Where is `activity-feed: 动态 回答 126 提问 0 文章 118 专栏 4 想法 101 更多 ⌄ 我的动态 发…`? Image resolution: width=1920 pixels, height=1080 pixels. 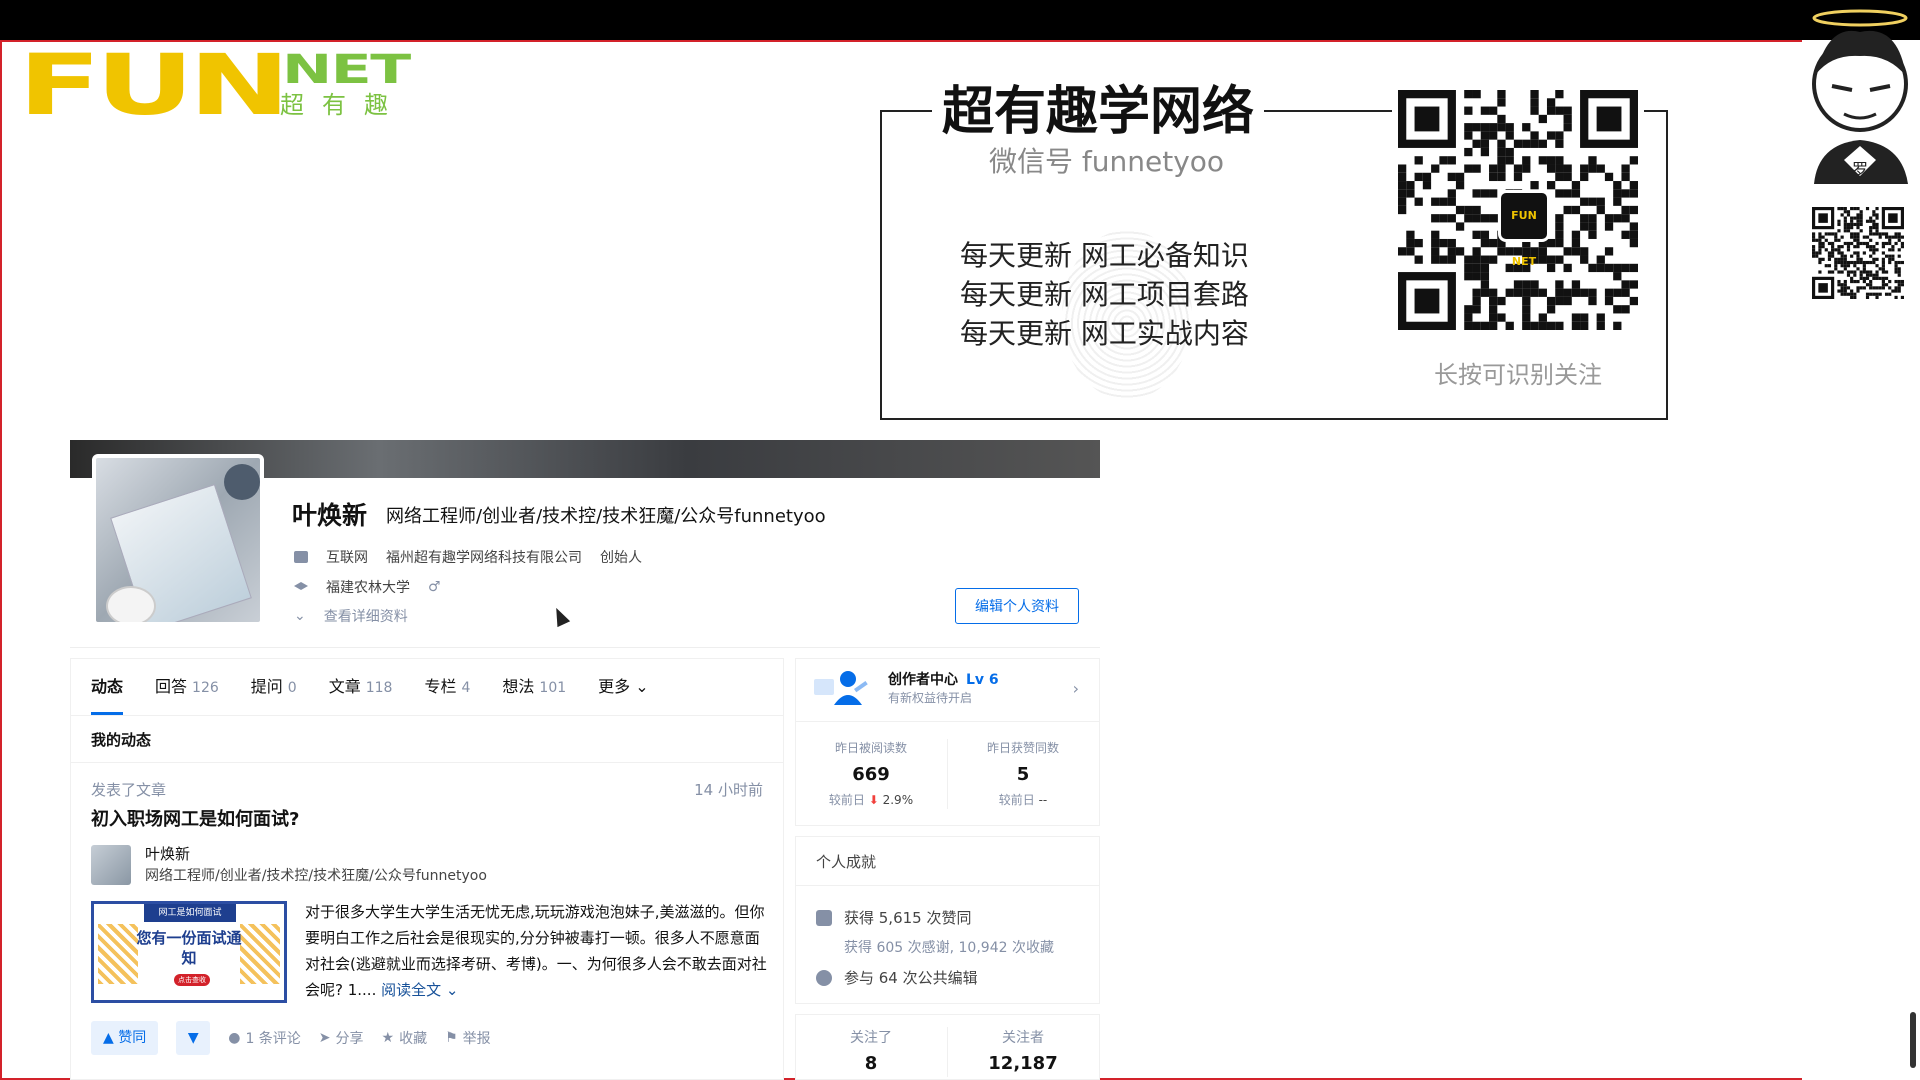
activity-feed: 动态 回答 126 提问 0 文章 118 专栏 4 想法 101 更多 ⌄ 我的动态 发… is located at coordinates (427, 869).